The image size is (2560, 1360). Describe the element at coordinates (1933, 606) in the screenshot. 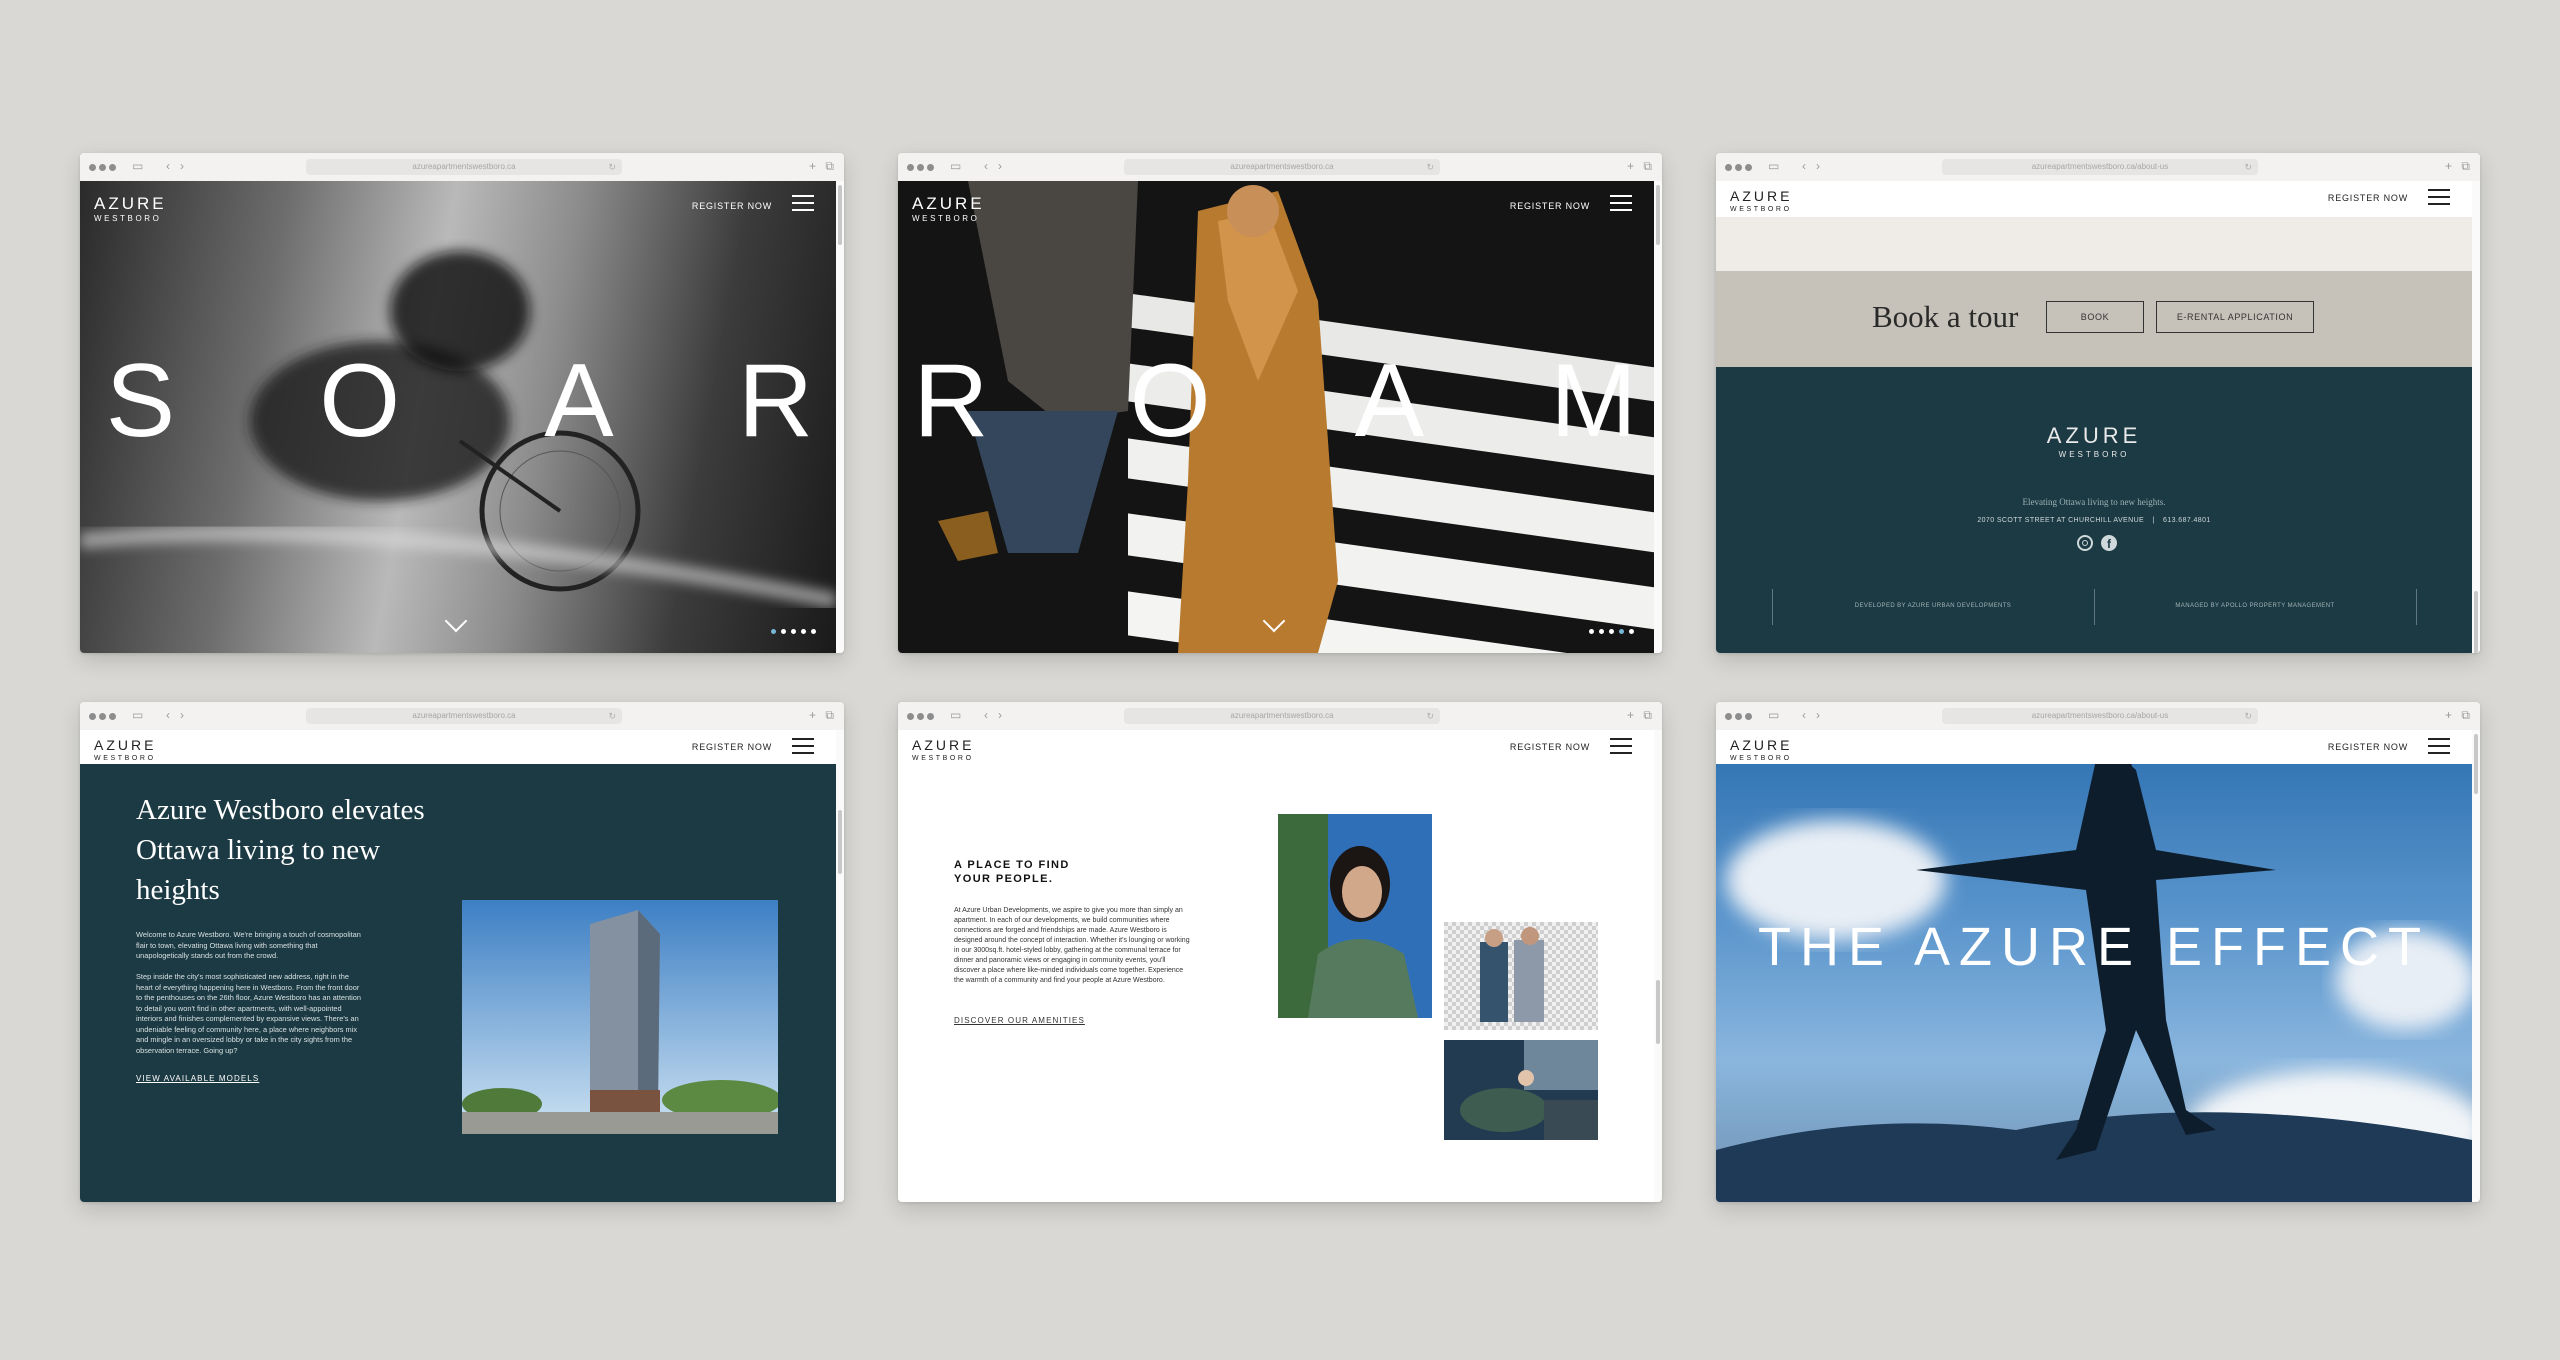

I see `developed-by: DEVELOPED BY AZURE URBAN DEVELOPMENTS` at that location.